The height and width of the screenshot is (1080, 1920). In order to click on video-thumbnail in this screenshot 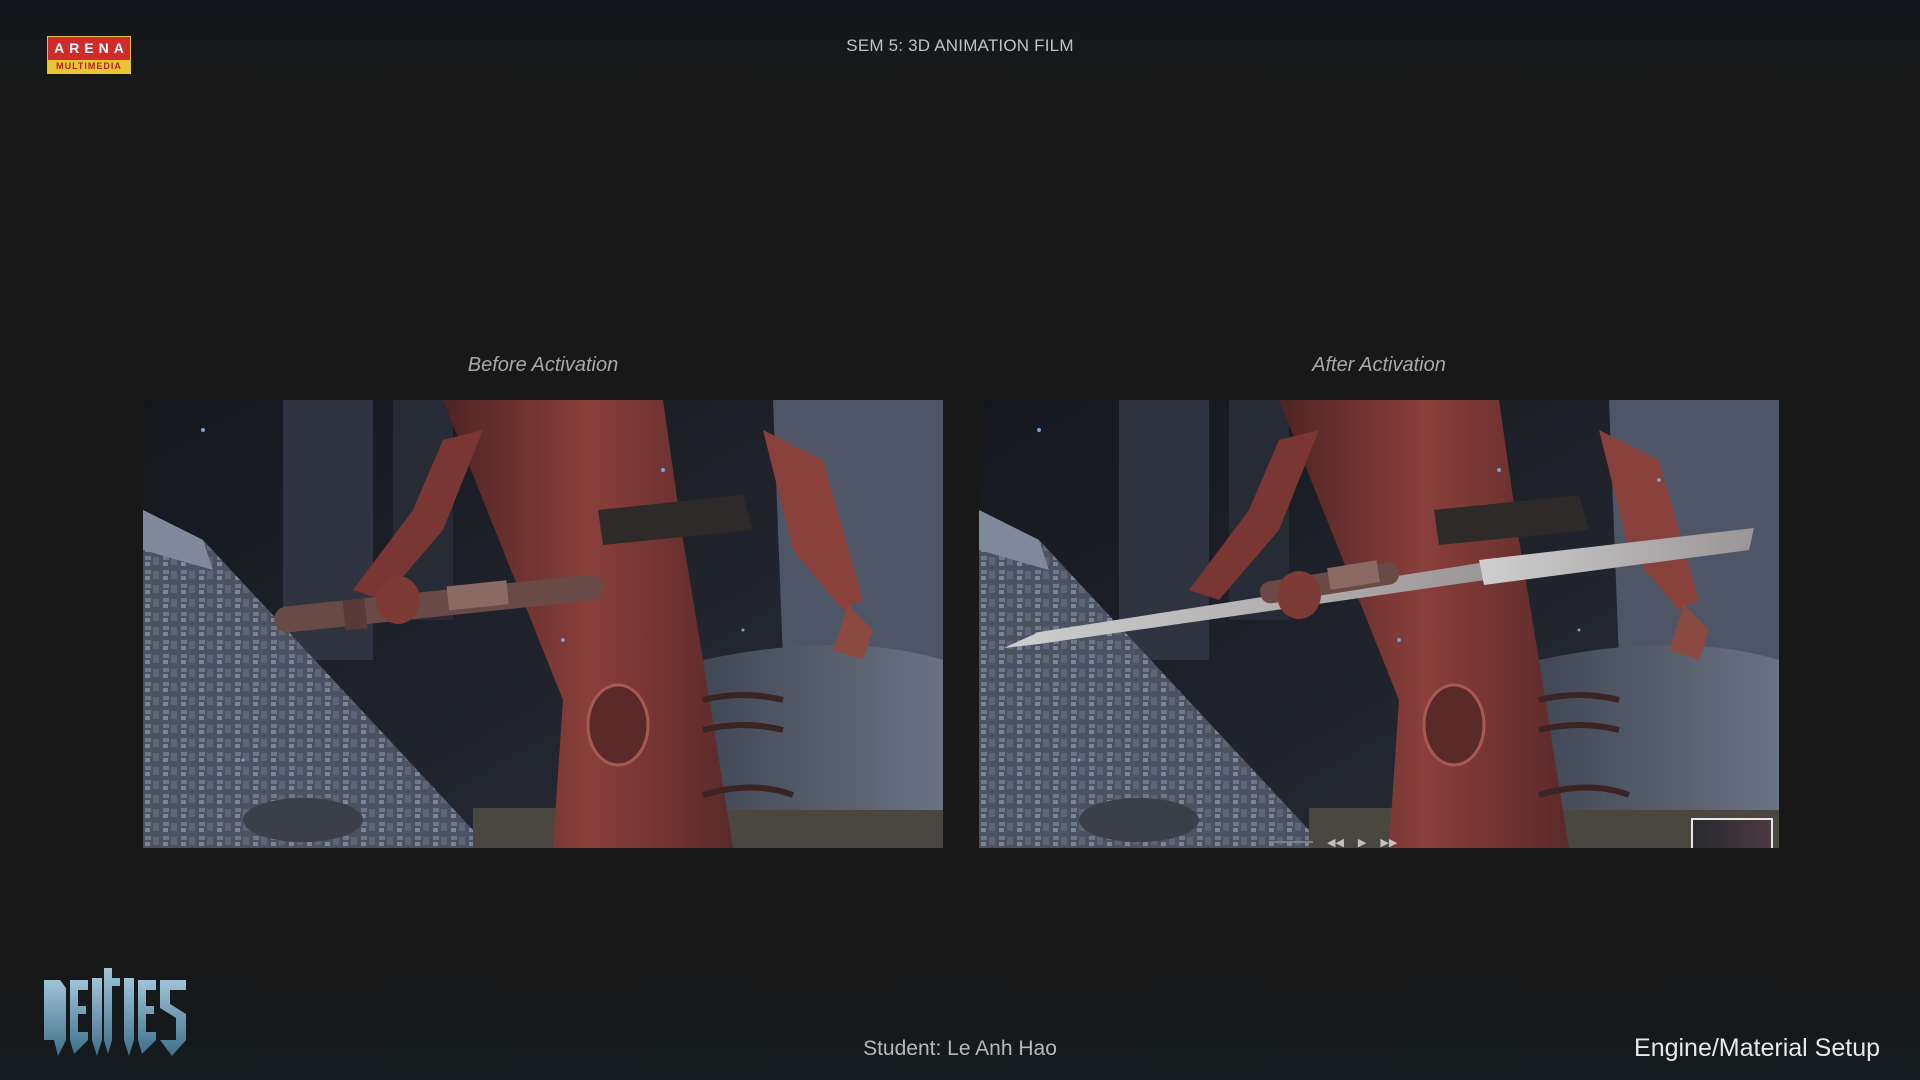, I will do `click(1732, 833)`.